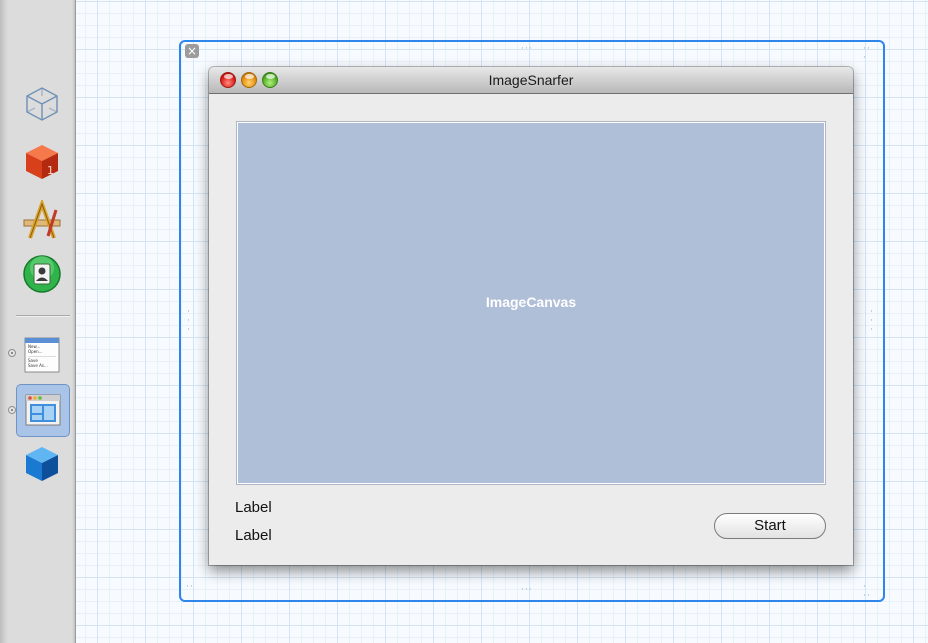 This screenshot has height=643, width=928. What do you see at coordinates (867, 54) in the screenshot?
I see `resize-handle-top-right: ·· ·` at bounding box center [867, 54].